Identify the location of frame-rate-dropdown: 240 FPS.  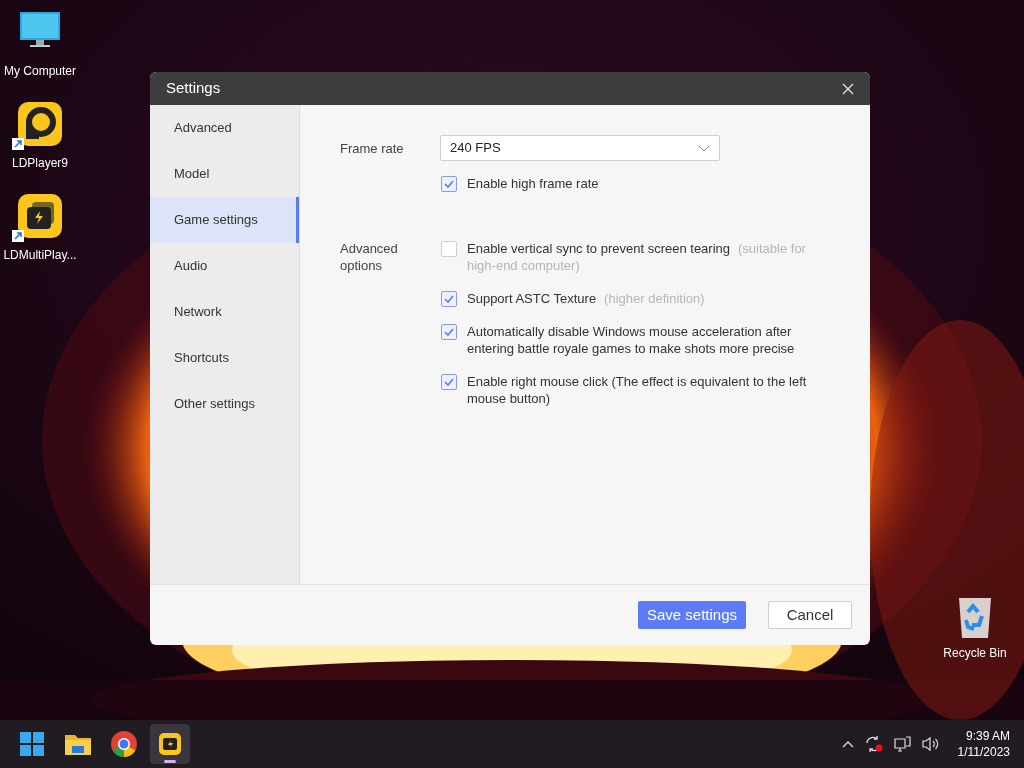
(580, 148).